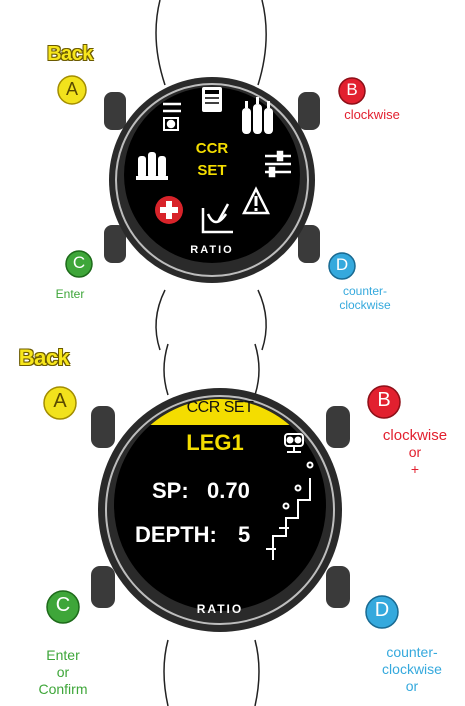  I want to click on button-d-label-2-line3: or, so click(412, 686).